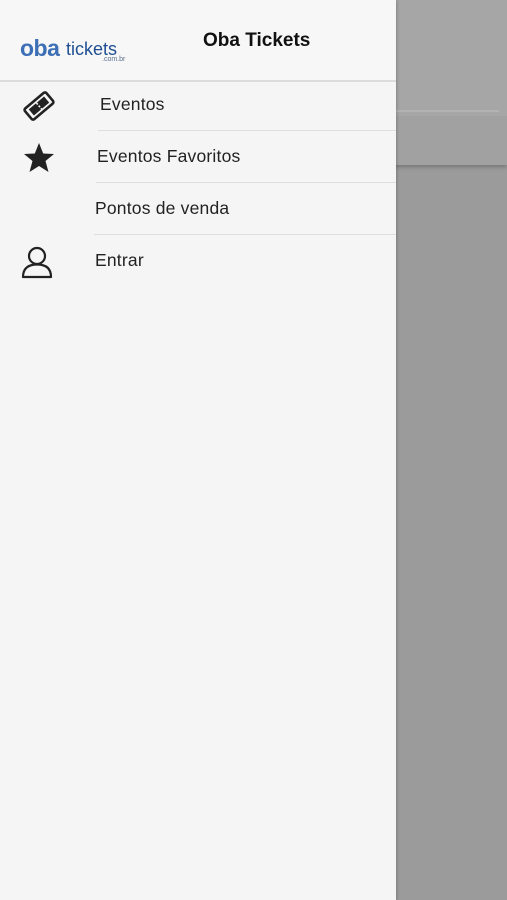 The height and width of the screenshot is (900, 507). Describe the element at coordinates (132, 104) in the screenshot. I see `menu-item-label: Eventos` at that location.